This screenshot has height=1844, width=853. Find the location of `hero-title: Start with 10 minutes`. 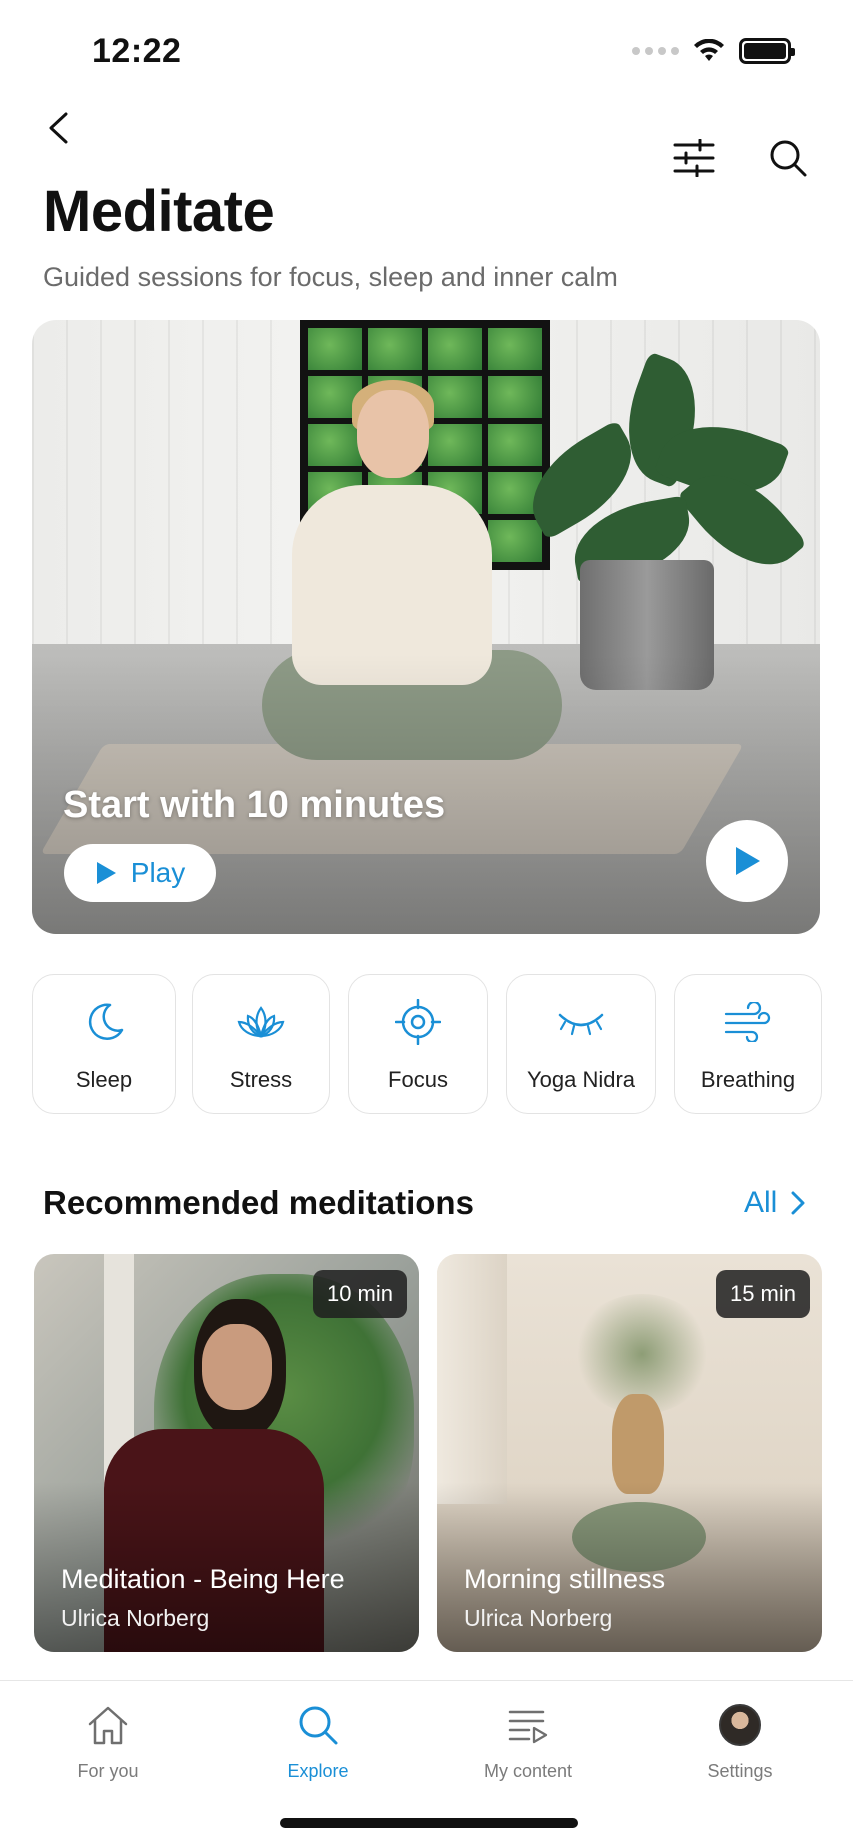

hero-title: Start with 10 minutes is located at coordinates (254, 805).